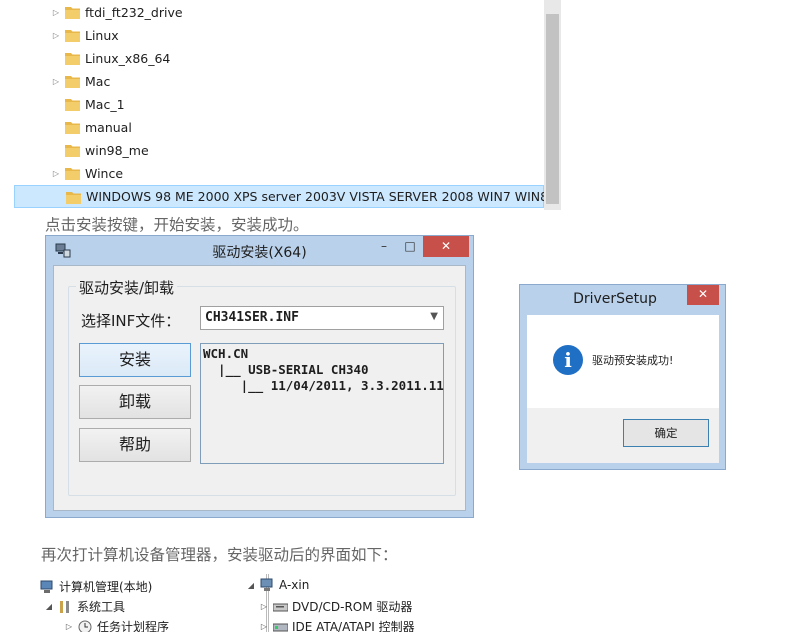 The image size is (790, 632). I want to click on computer-icon, so click(266, 584).